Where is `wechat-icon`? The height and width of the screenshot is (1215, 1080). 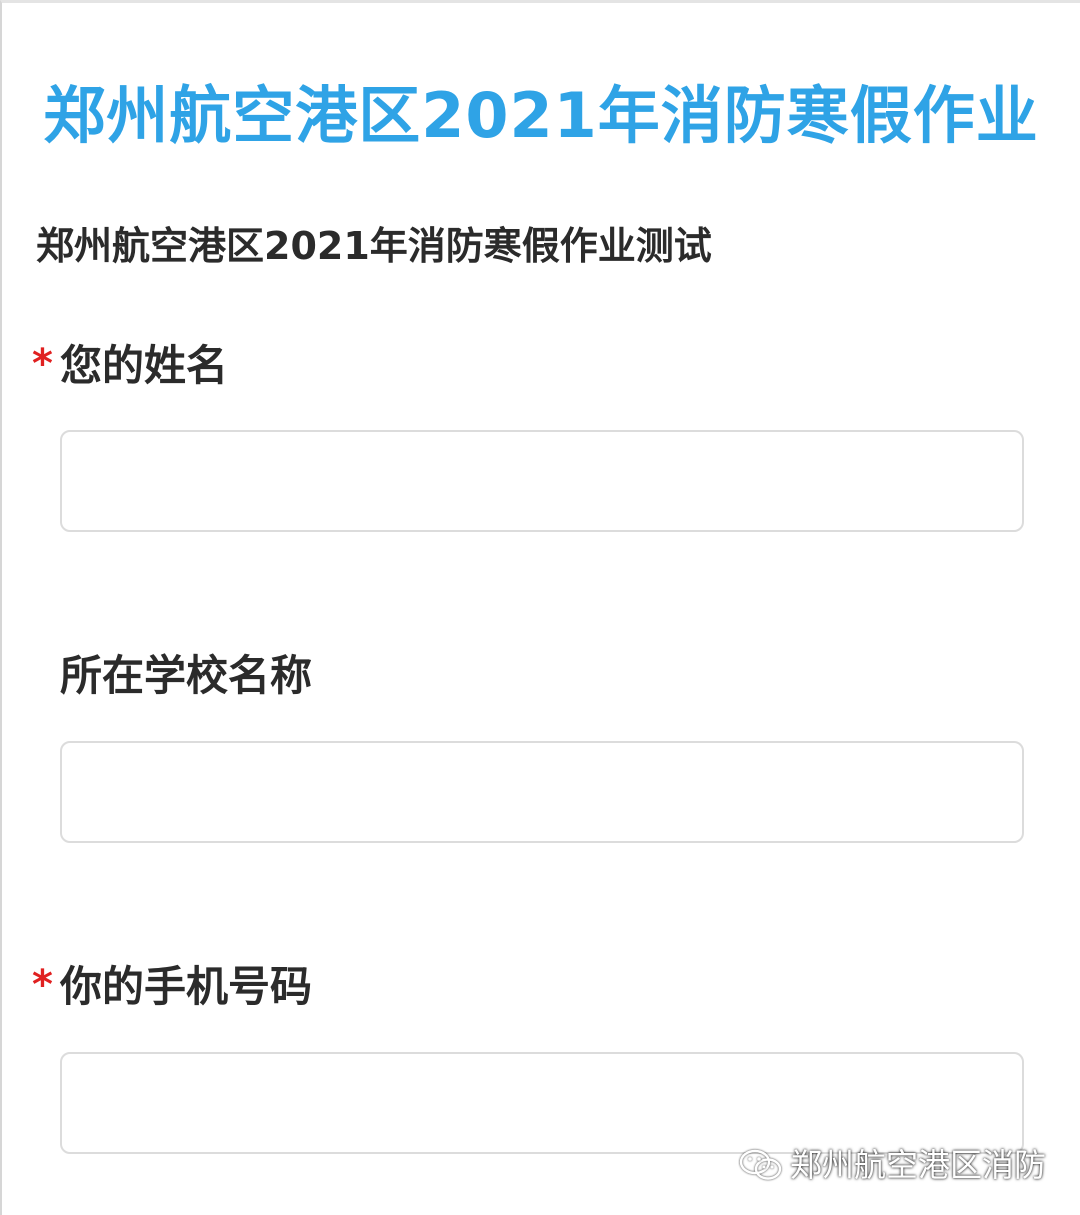 wechat-icon is located at coordinates (760, 1164).